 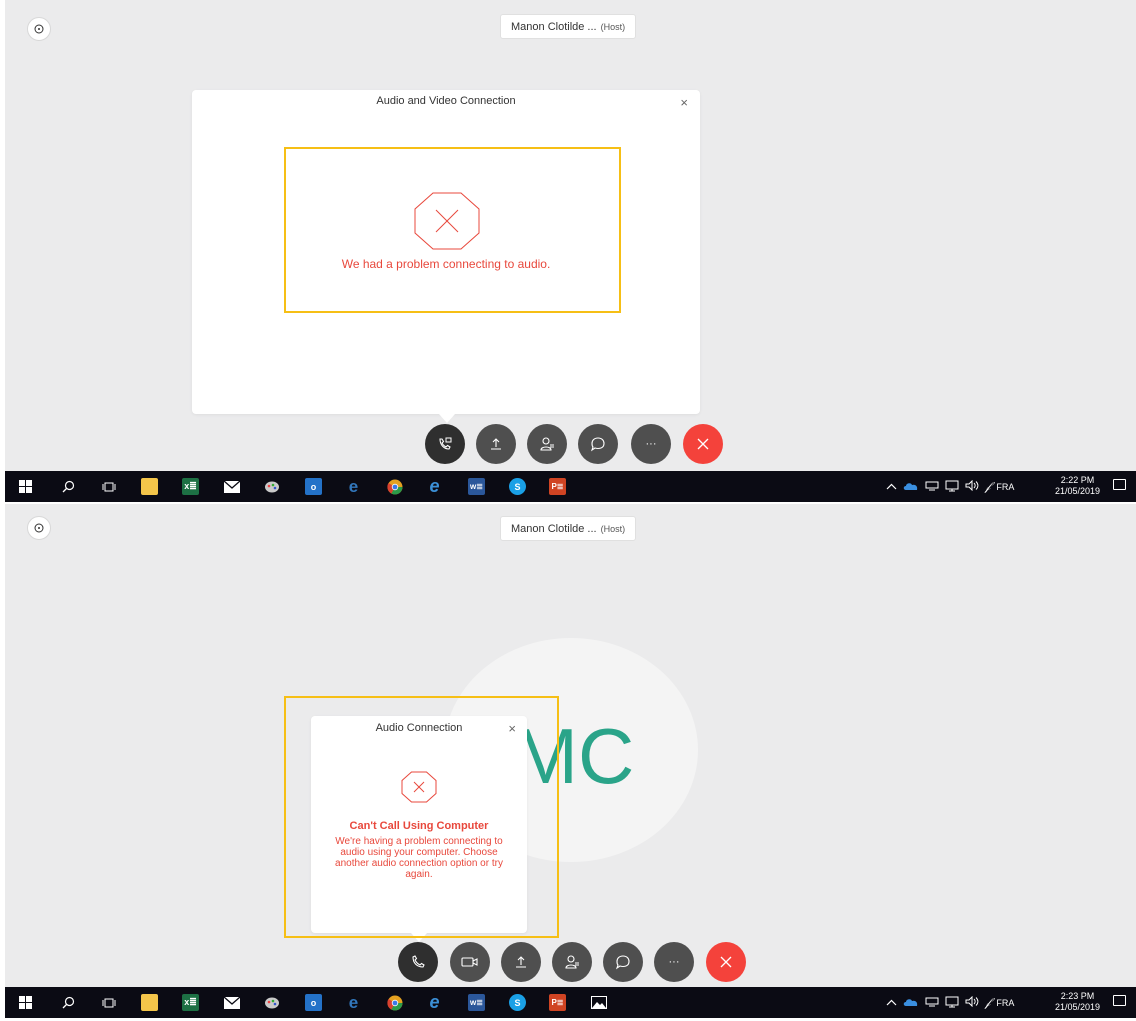 I want to click on audio-button, so click(x=418, y=962).